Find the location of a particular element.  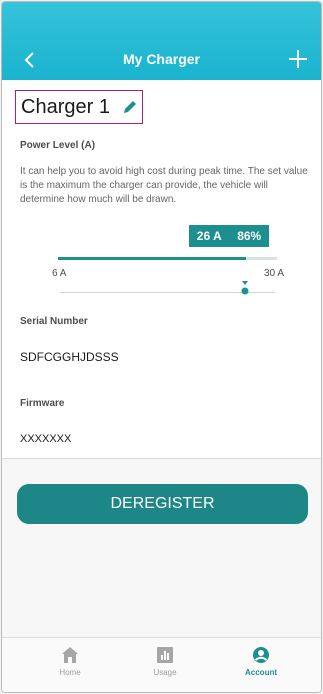

serial-number-value: SDFCGGHJDSSS is located at coordinates (69, 357).